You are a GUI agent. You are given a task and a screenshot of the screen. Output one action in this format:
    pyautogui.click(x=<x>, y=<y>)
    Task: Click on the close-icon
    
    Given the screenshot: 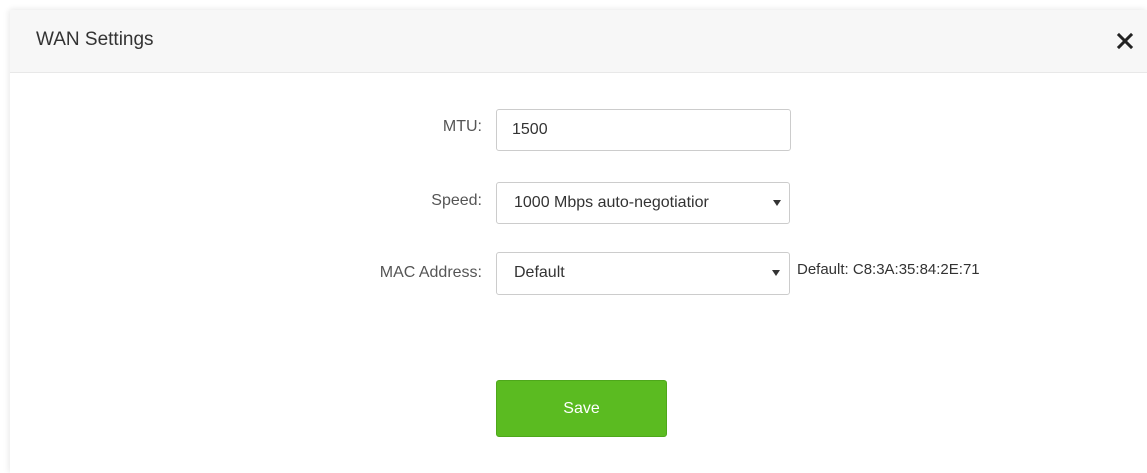 What is the action you would take?
    pyautogui.click(x=1125, y=41)
    